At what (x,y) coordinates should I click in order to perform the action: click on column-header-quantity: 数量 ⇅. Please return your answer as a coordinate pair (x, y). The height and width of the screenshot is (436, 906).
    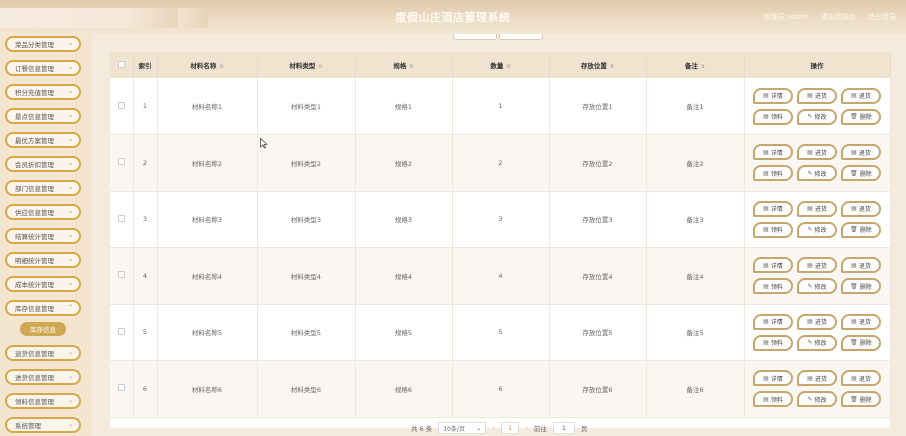
    Looking at the image, I should click on (501, 65).